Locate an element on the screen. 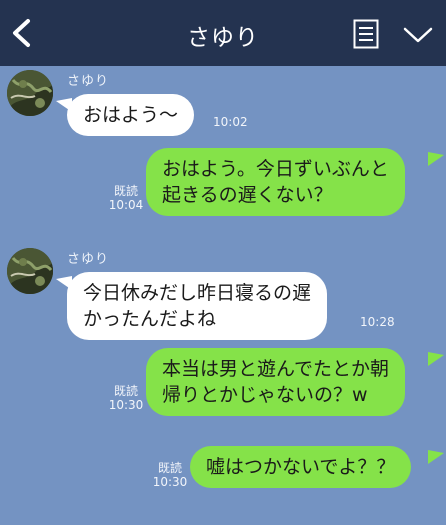  message-bubble: 本当は男と遊んでたとか朝 帰りとかじゃないの？w is located at coordinates (276, 382).